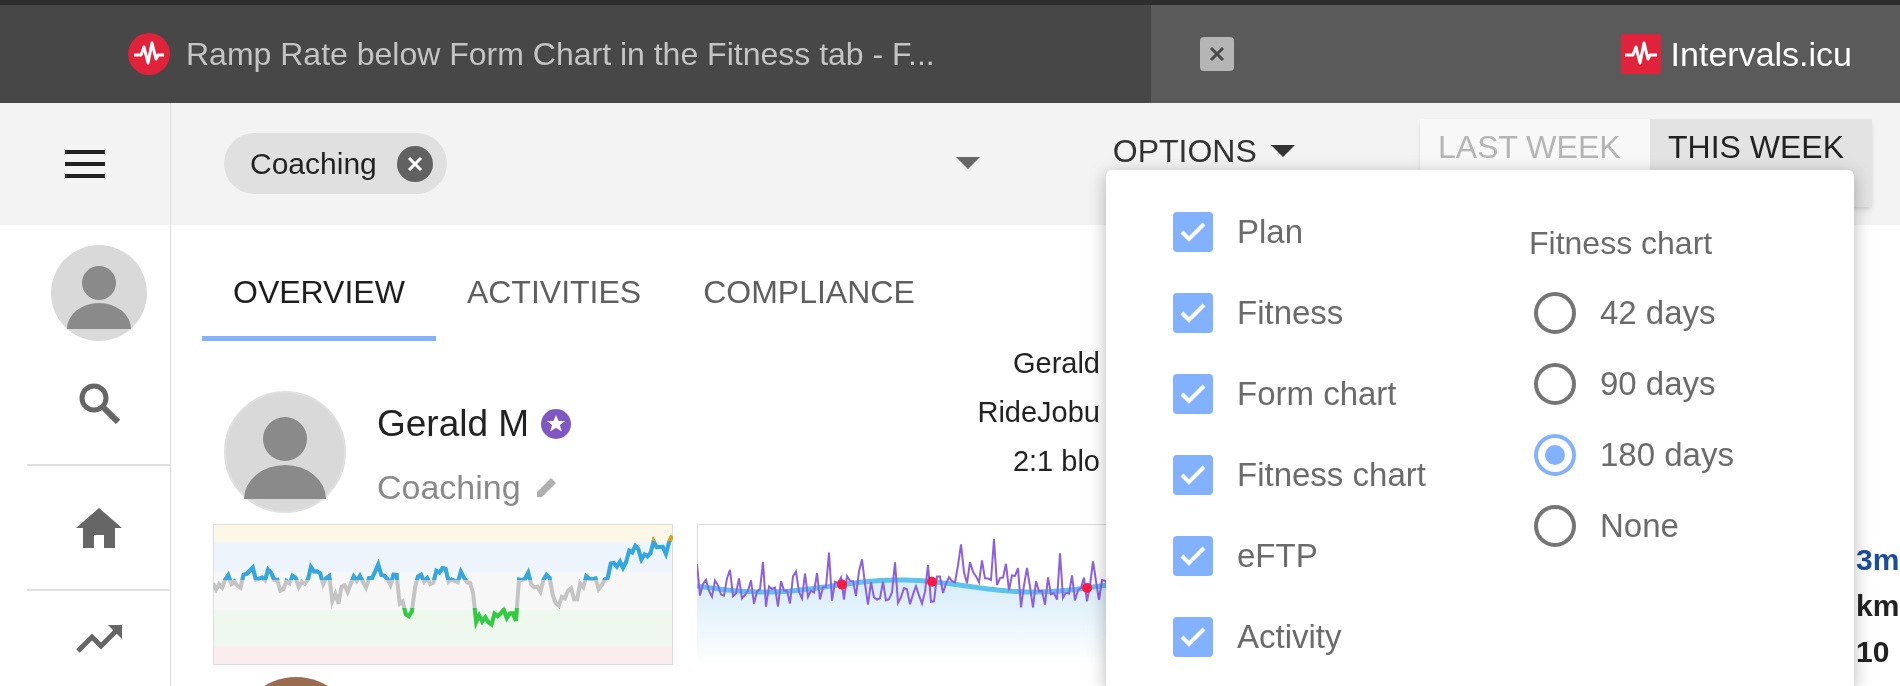 This screenshot has width=1900, height=686. I want to click on home-icon, so click(98, 527).